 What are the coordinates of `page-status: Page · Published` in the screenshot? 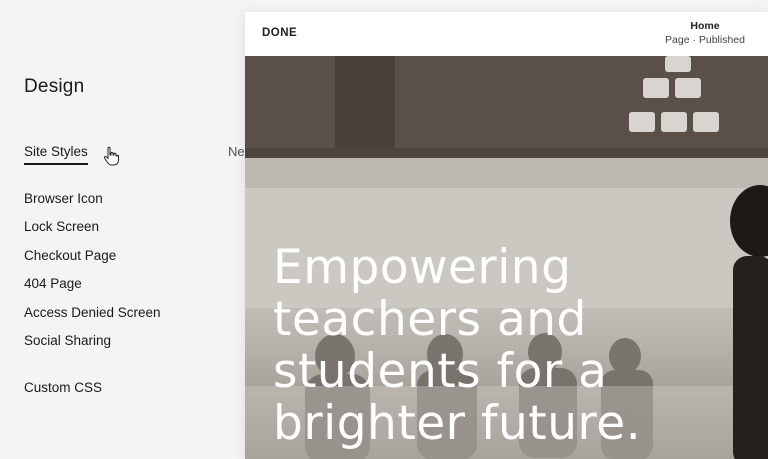 It's located at (705, 40).